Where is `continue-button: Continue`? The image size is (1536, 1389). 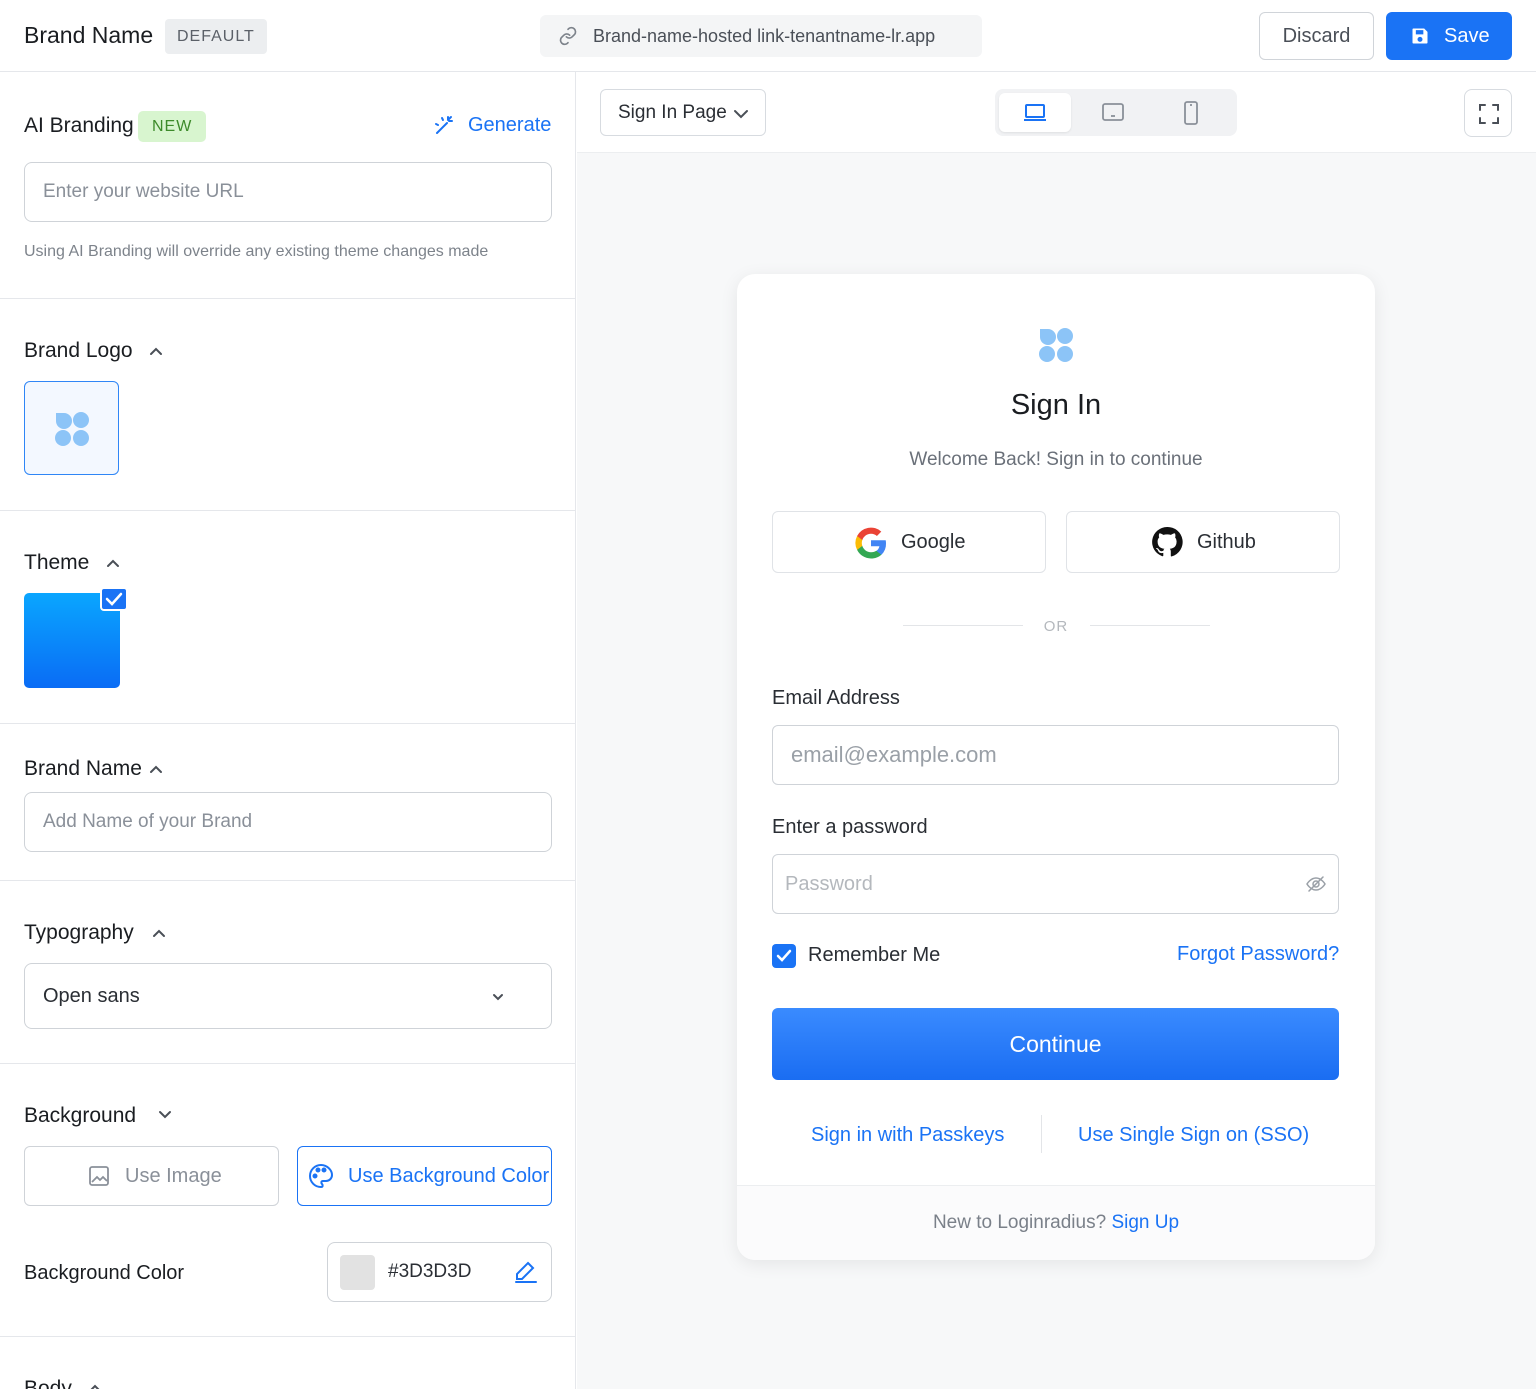
continue-button: Continue is located at coordinates (1055, 1044).